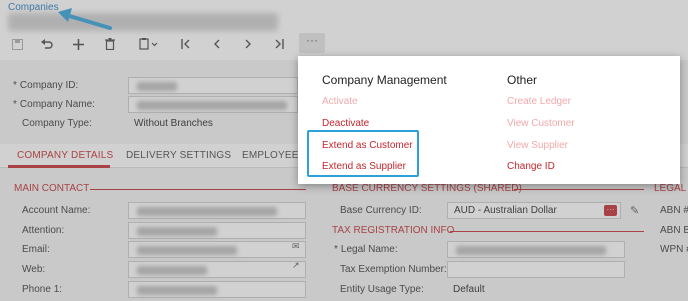  I want to click on menu-item-activate: Activate, so click(340, 101).